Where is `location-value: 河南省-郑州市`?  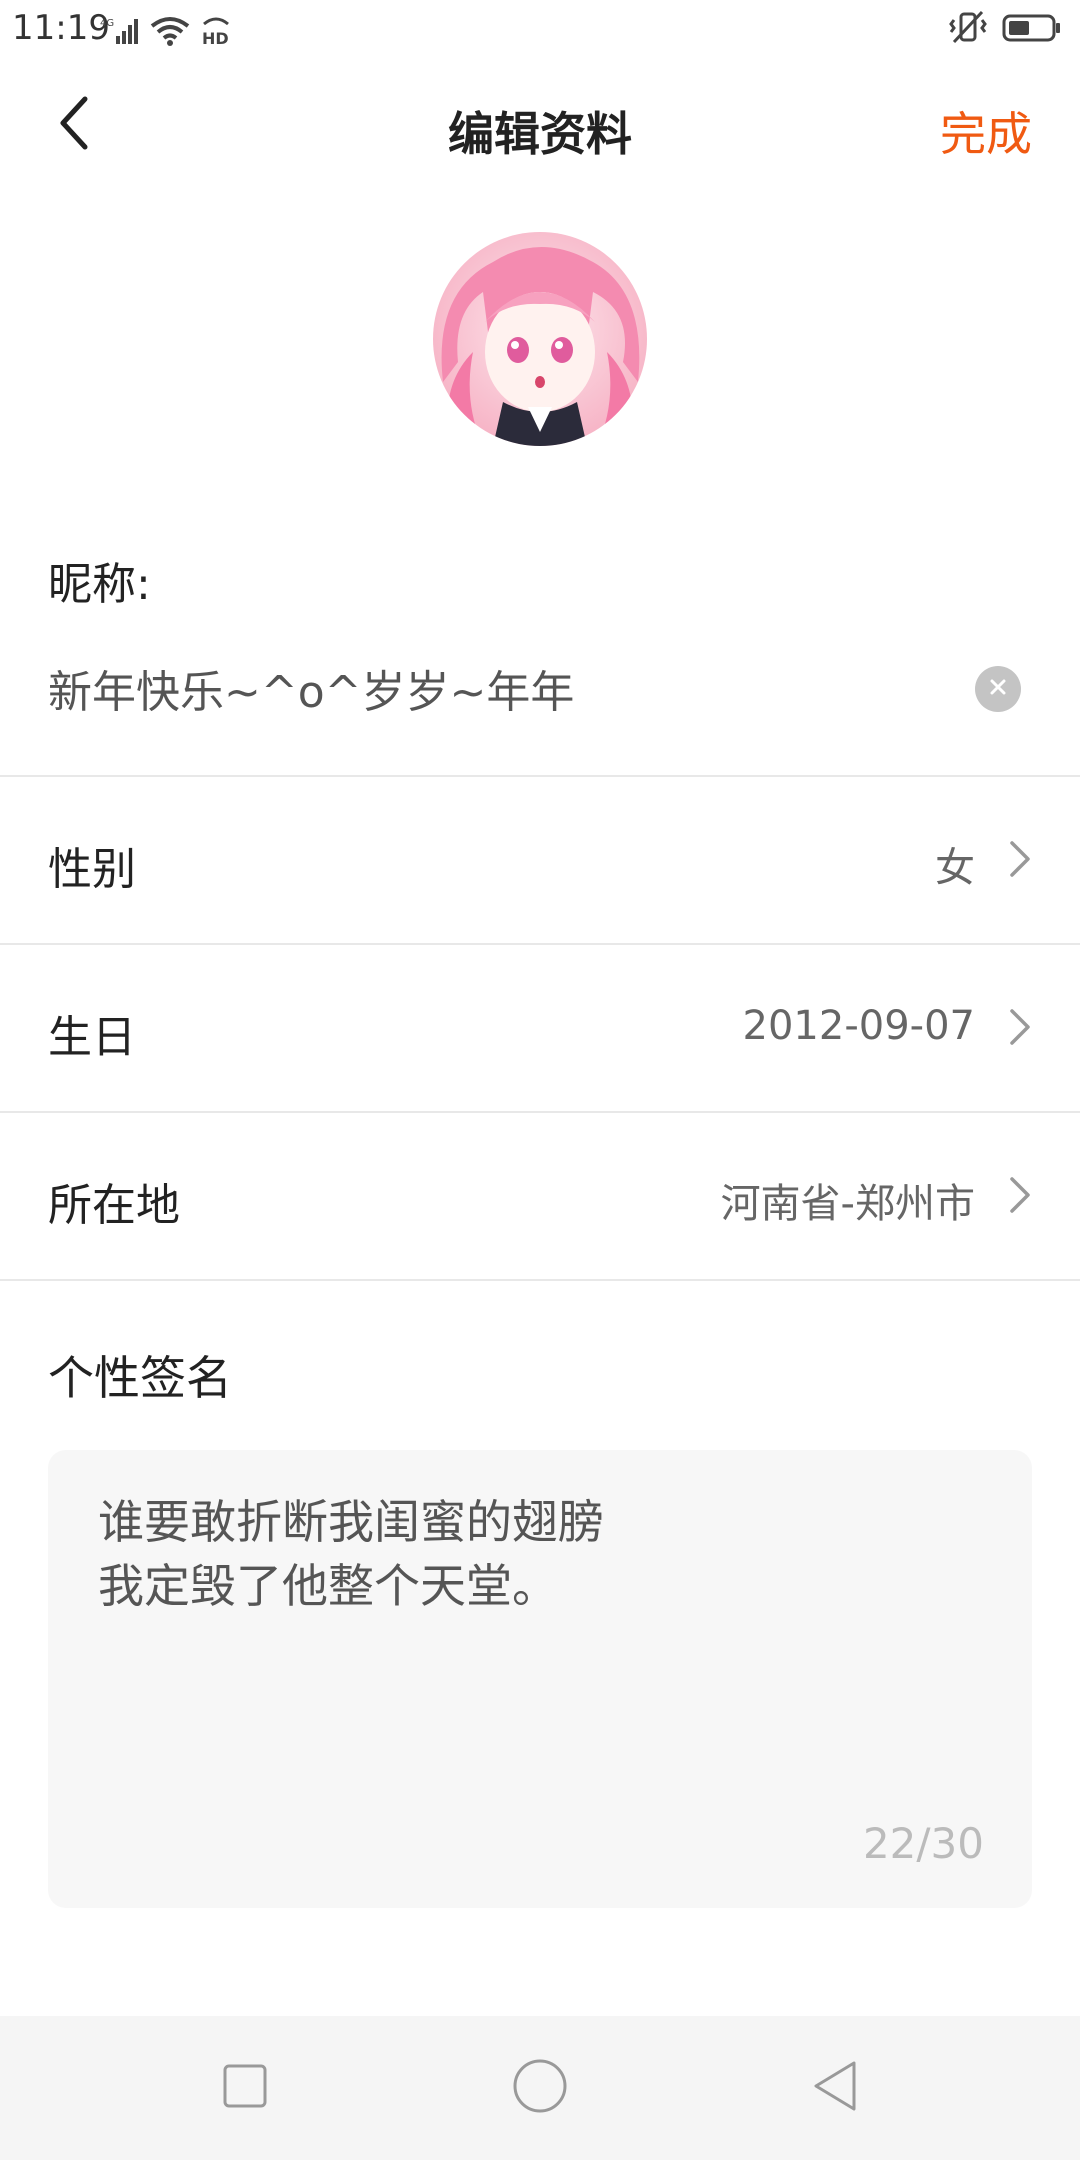 location-value: 河南省-郑州市 is located at coordinates (847, 1204).